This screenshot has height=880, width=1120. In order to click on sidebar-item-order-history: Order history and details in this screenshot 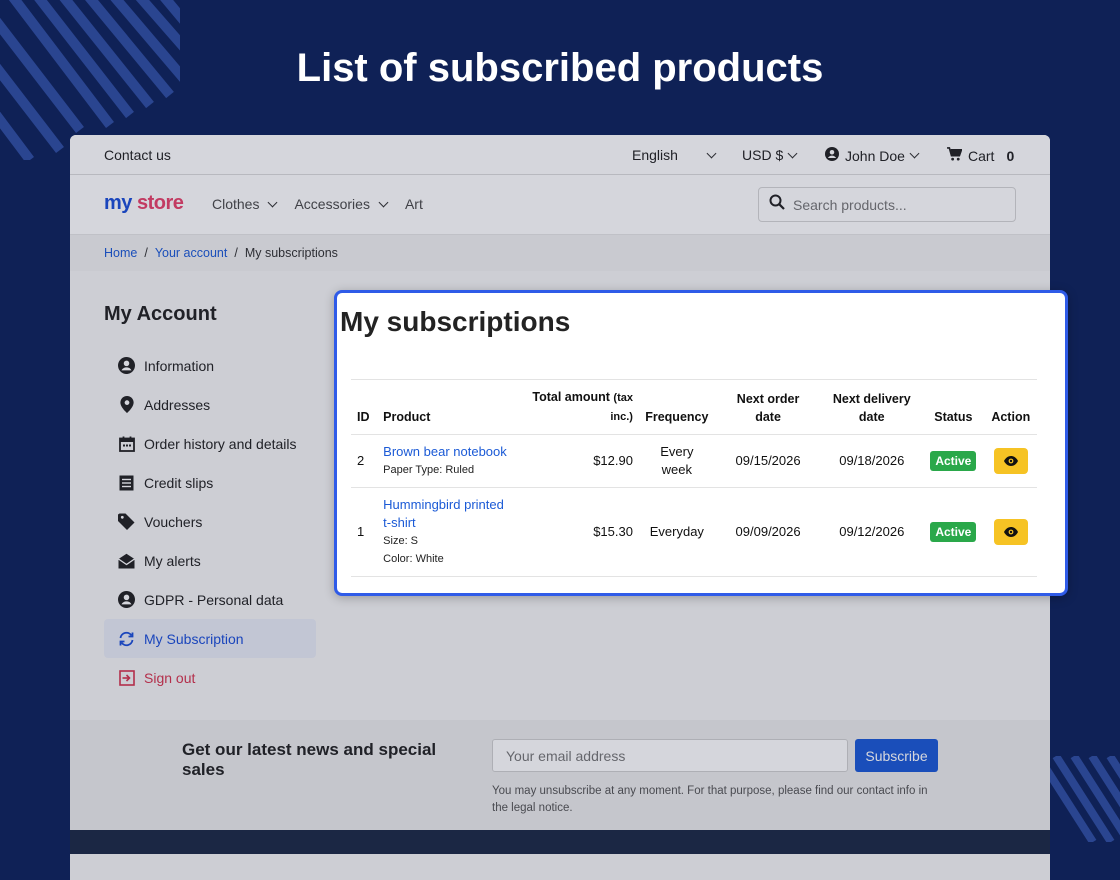, I will do `click(210, 443)`.